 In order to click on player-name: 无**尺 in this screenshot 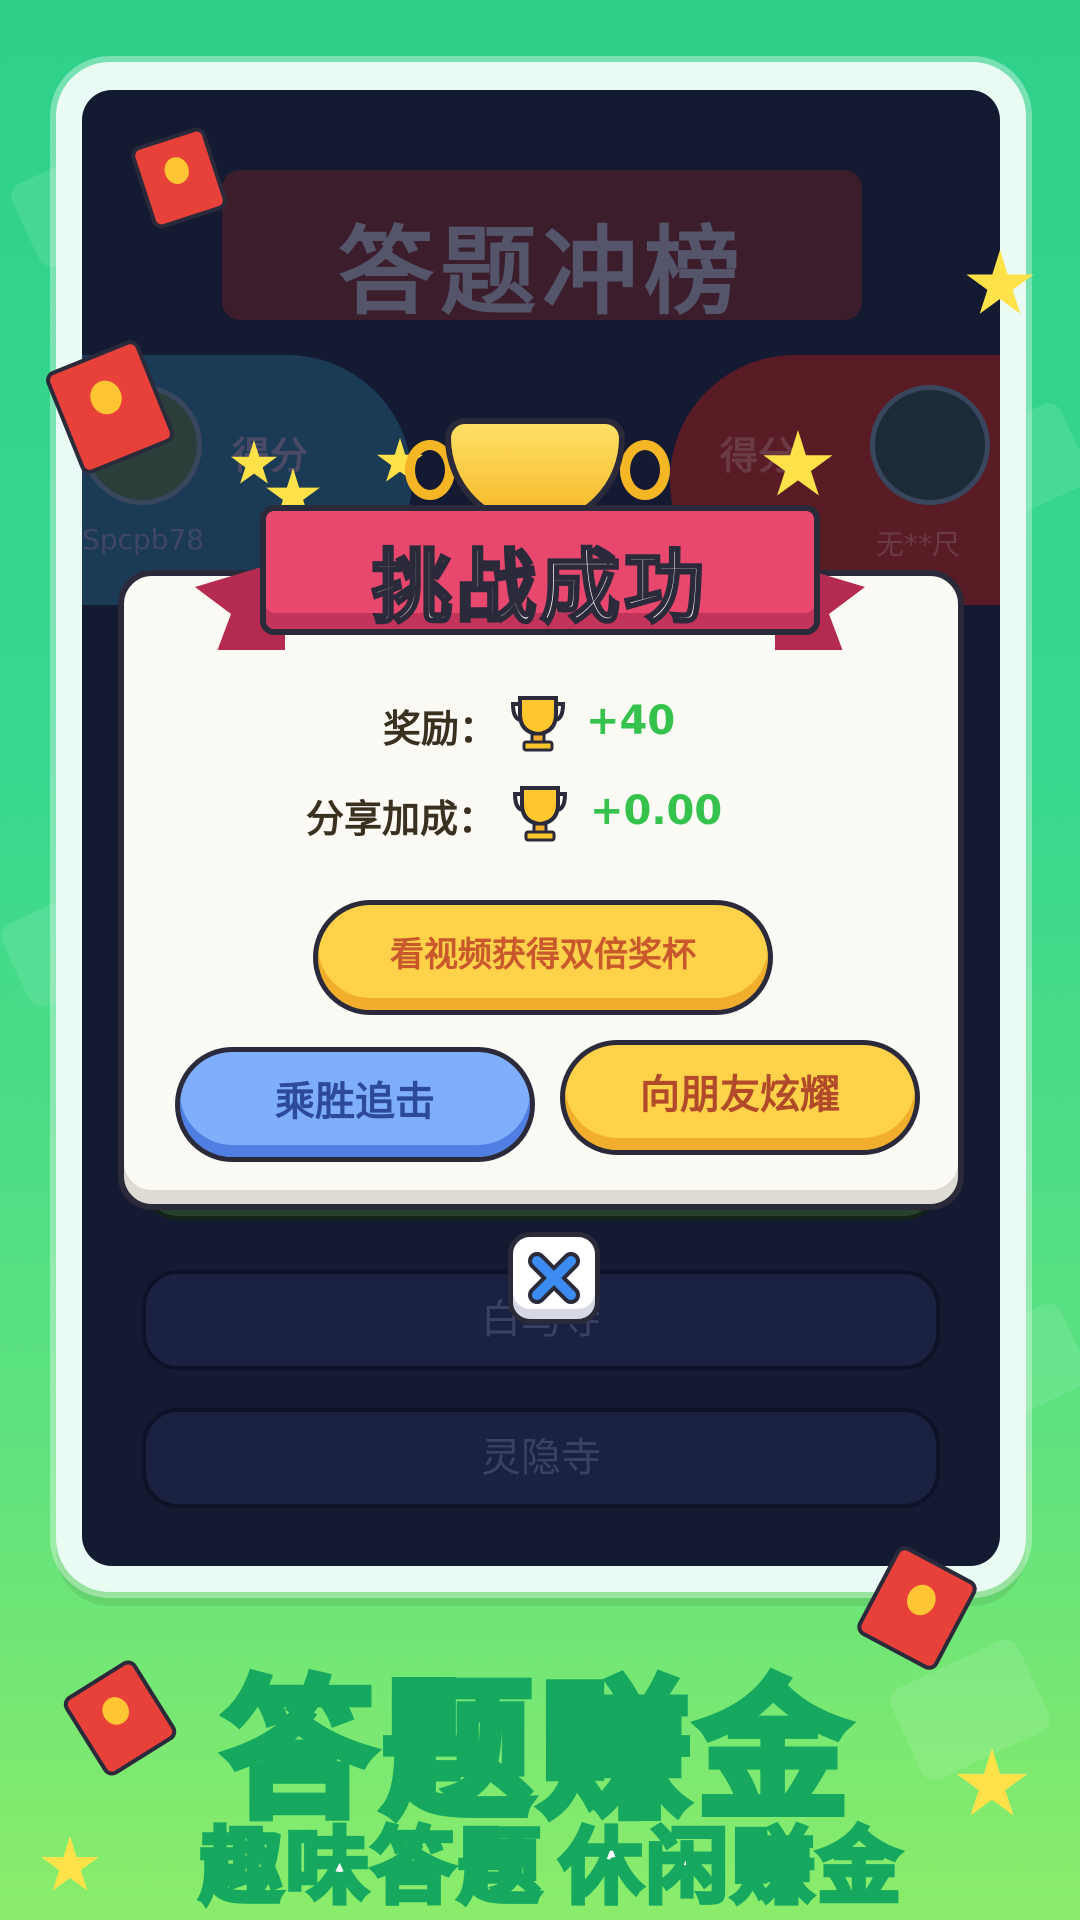, I will do `click(917, 544)`.